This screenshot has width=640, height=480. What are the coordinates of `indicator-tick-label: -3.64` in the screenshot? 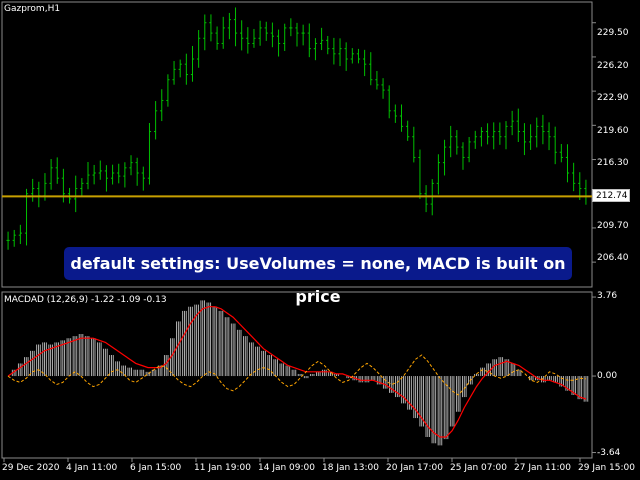 It's located at (609, 453).